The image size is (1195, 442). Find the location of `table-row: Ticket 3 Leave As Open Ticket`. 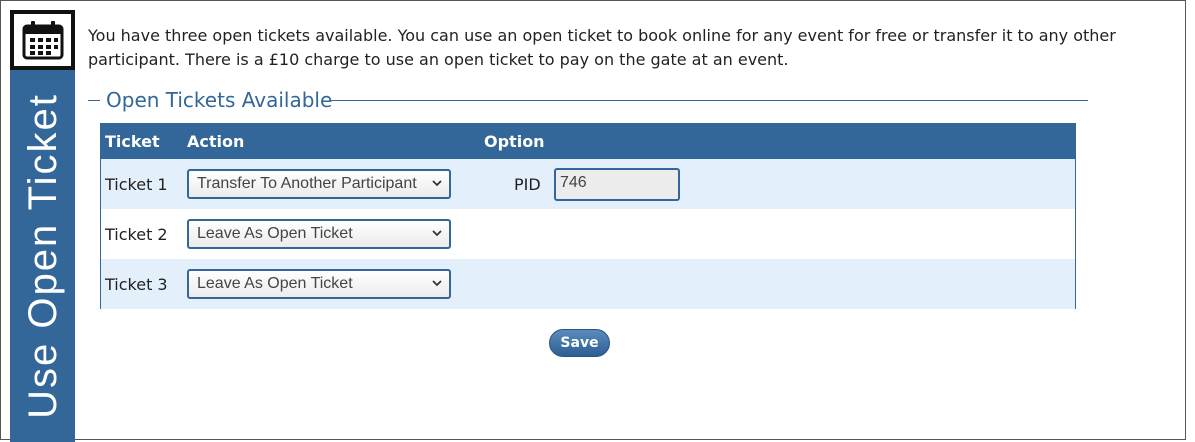

table-row: Ticket 3 Leave As Open Ticket is located at coordinates (588, 284).